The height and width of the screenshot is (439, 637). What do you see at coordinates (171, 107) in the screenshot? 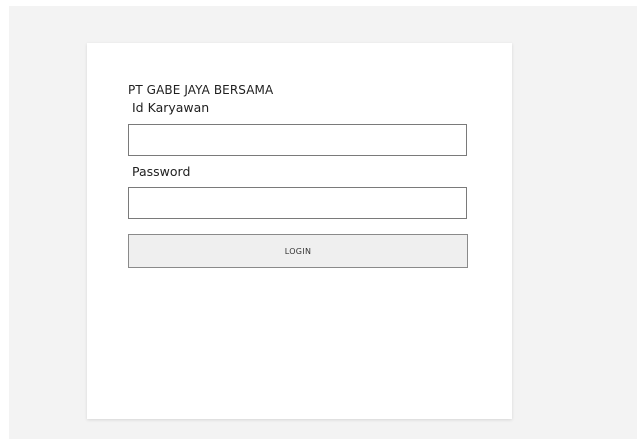
I see `id-karyawan-label: Id Karyawan` at bounding box center [171, 107].